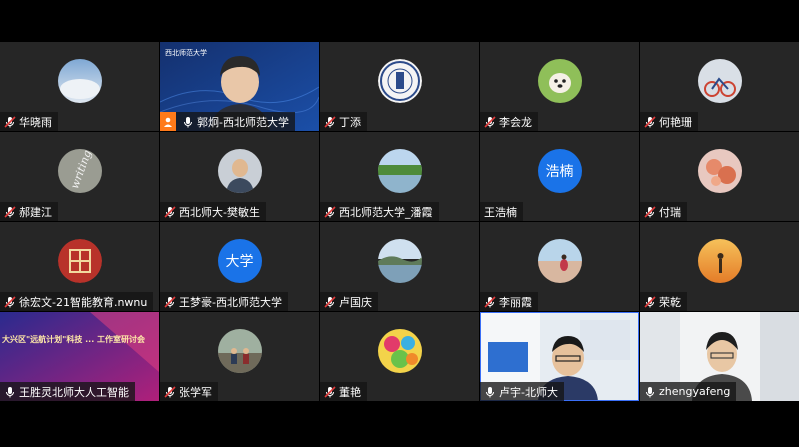  I want to click on banner-title: 大兴区"远航计划"科技 ... 工作室研讨会, so click(74, 339).